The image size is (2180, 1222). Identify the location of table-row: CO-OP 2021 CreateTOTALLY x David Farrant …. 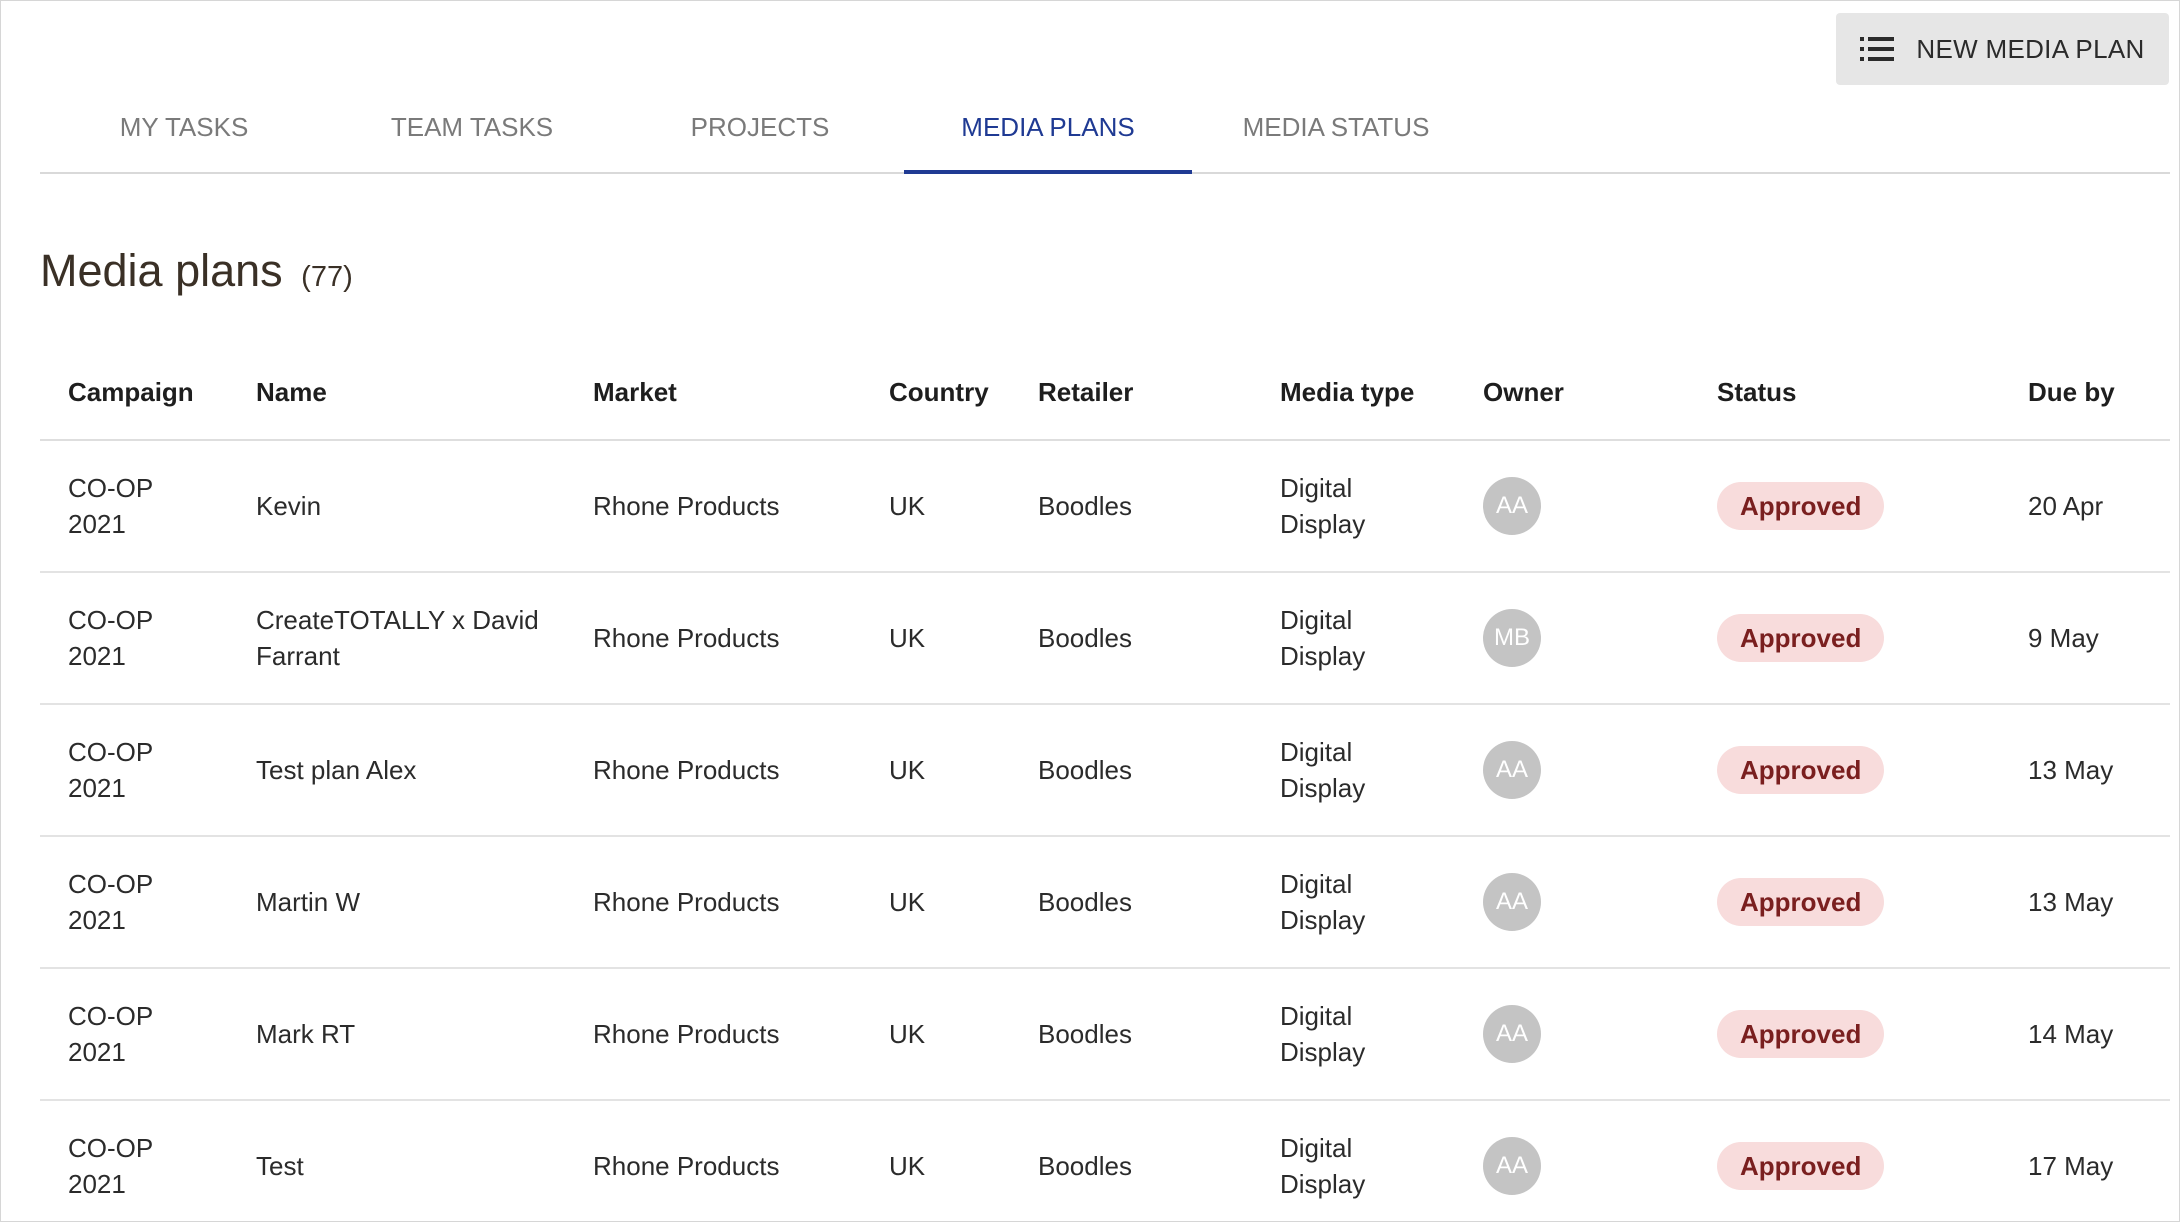
(1105, 638).